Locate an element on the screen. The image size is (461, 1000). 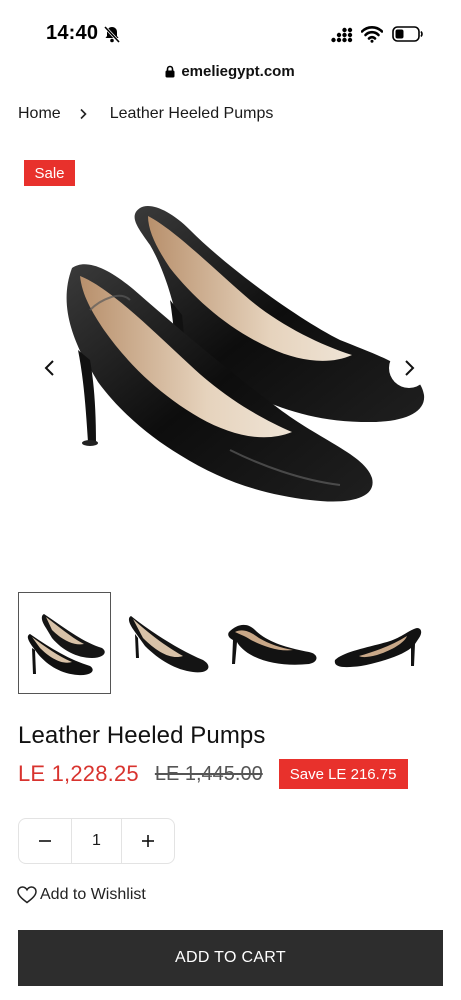
sale-badge: Sale is located at coordinates (49, 173).